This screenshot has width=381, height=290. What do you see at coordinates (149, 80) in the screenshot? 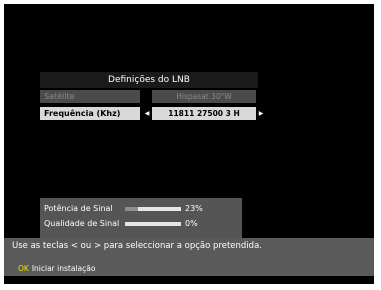
I see `lnb-settings-title: Definições do LNB` at bounding box center [149, 80].